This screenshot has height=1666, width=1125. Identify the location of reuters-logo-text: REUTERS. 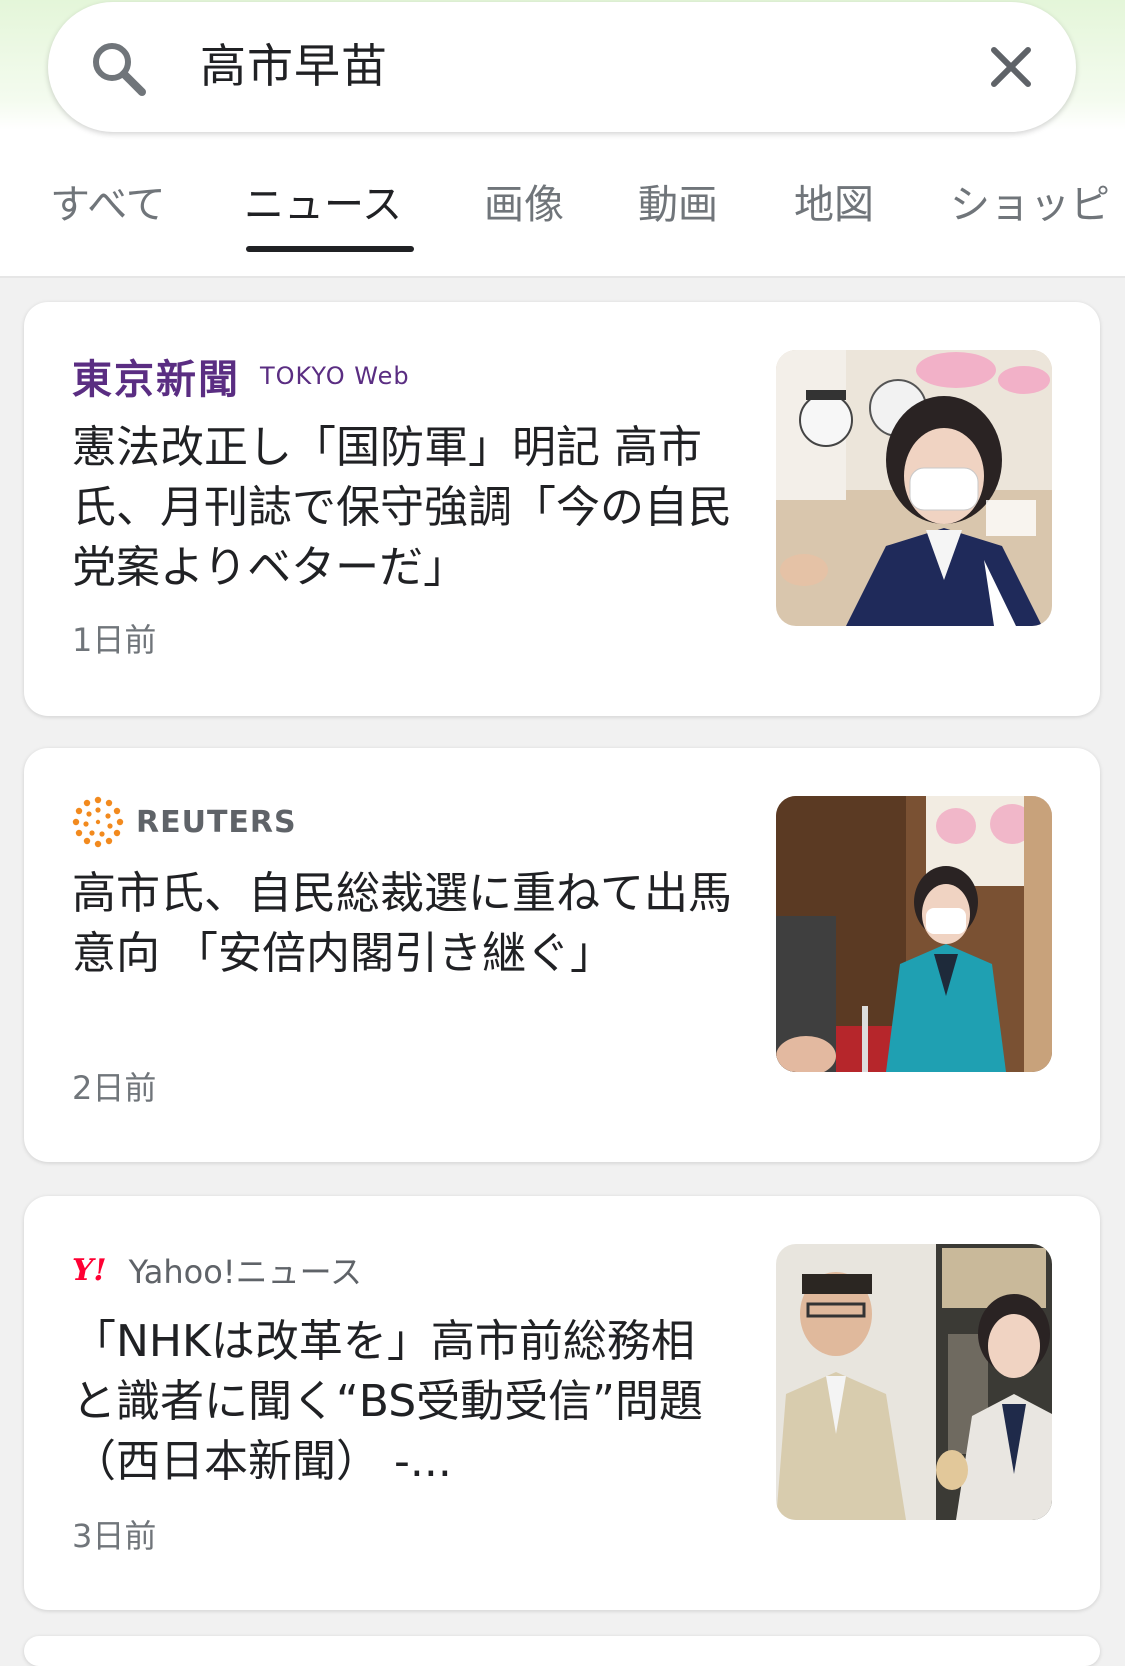
(216, 822).